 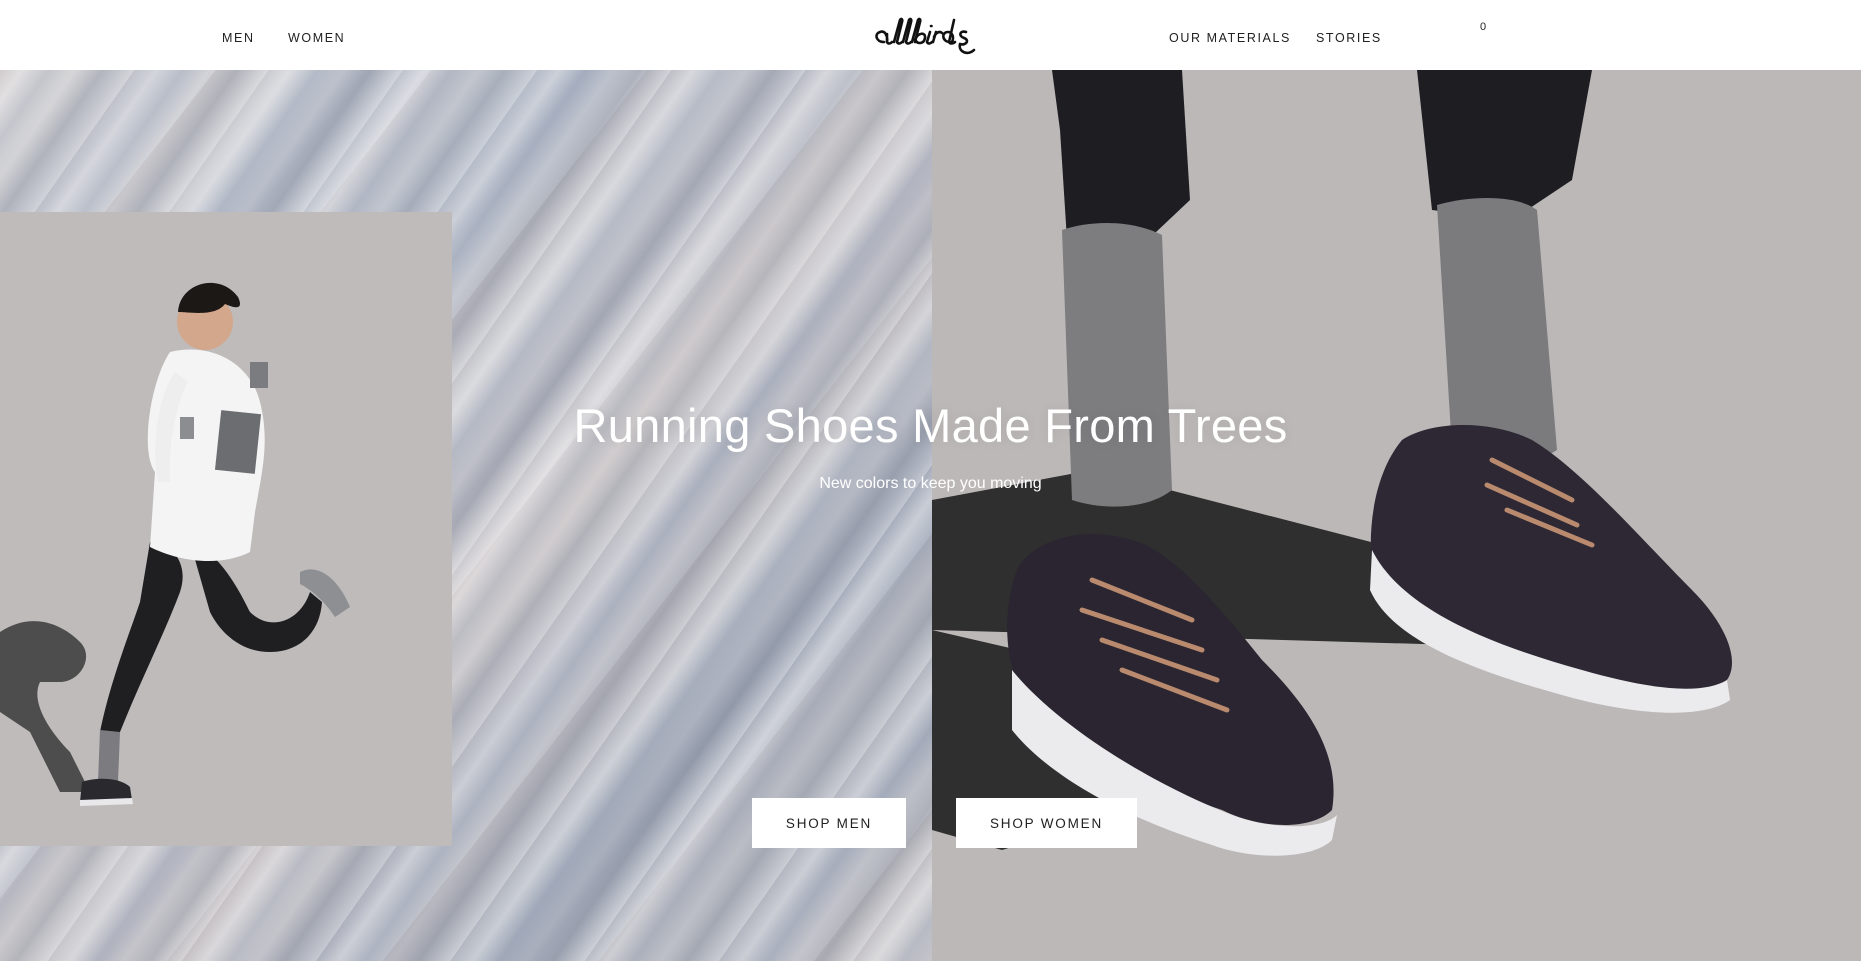 I want to click on shop-women-button: SHOP WOMEN, so click(x=1046, y=823).